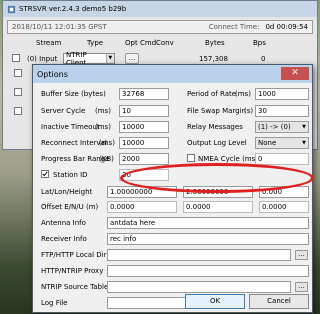  What do you see at coordinates (16, 58) in the screenshot?
I see `input-enable-checkbox` at bounding box center [16, 58].